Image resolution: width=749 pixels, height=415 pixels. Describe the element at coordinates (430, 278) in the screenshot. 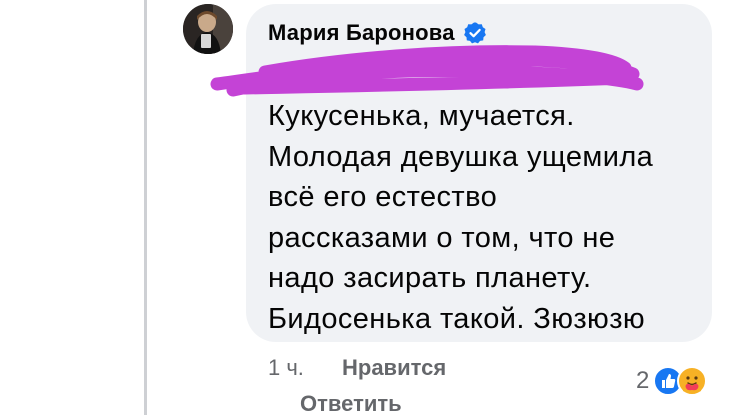

I see `comment-line: надо засирать планету.` at that location.